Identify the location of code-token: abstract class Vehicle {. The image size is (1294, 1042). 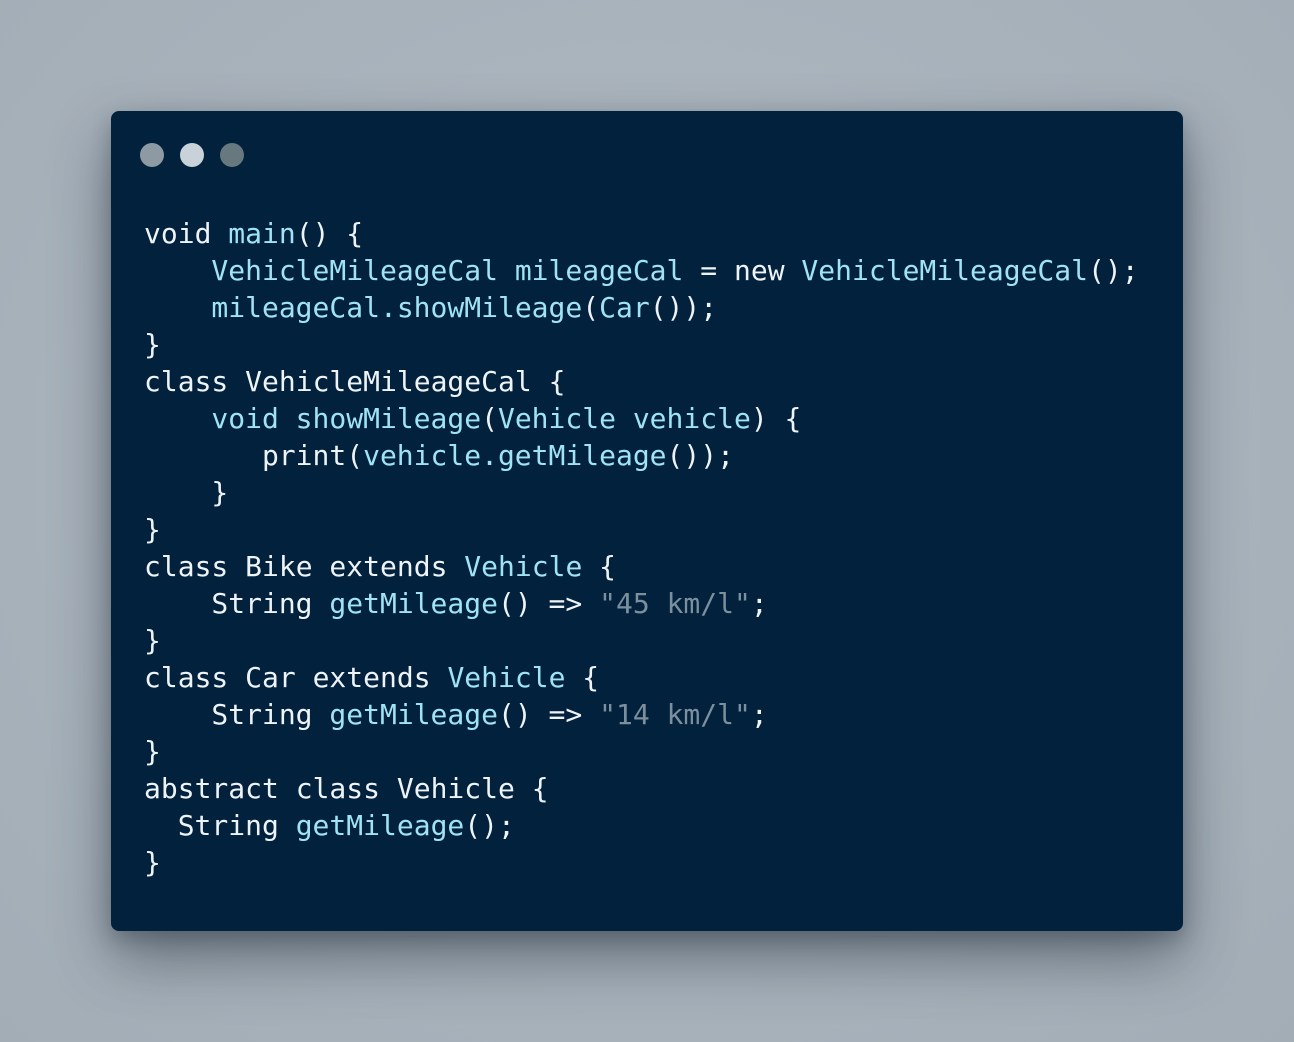
(346, 788).